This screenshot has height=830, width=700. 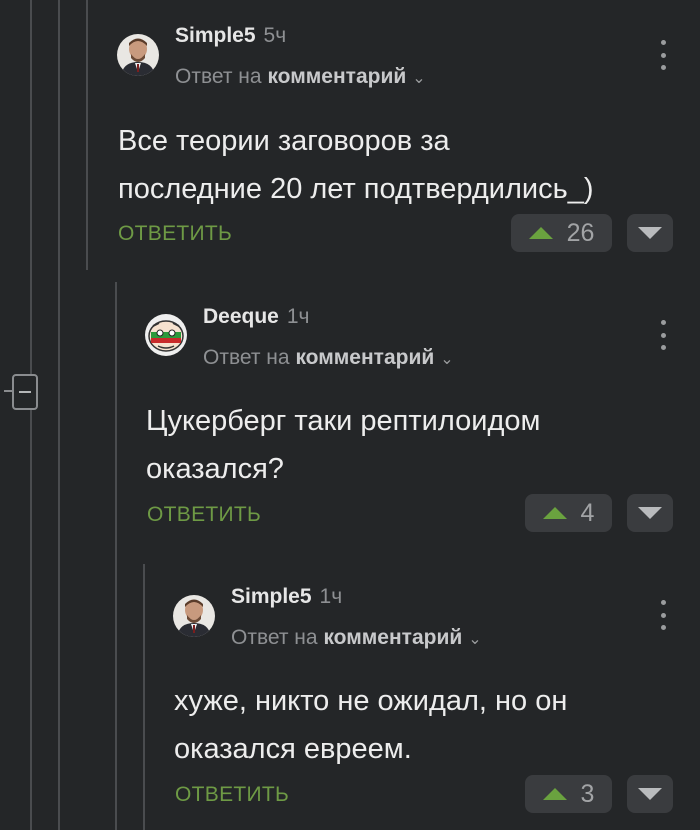 What do you see at coordinates (561, 233) in the screenshot?
I see `upvote-button: 26` at bounding box center [561, 233].